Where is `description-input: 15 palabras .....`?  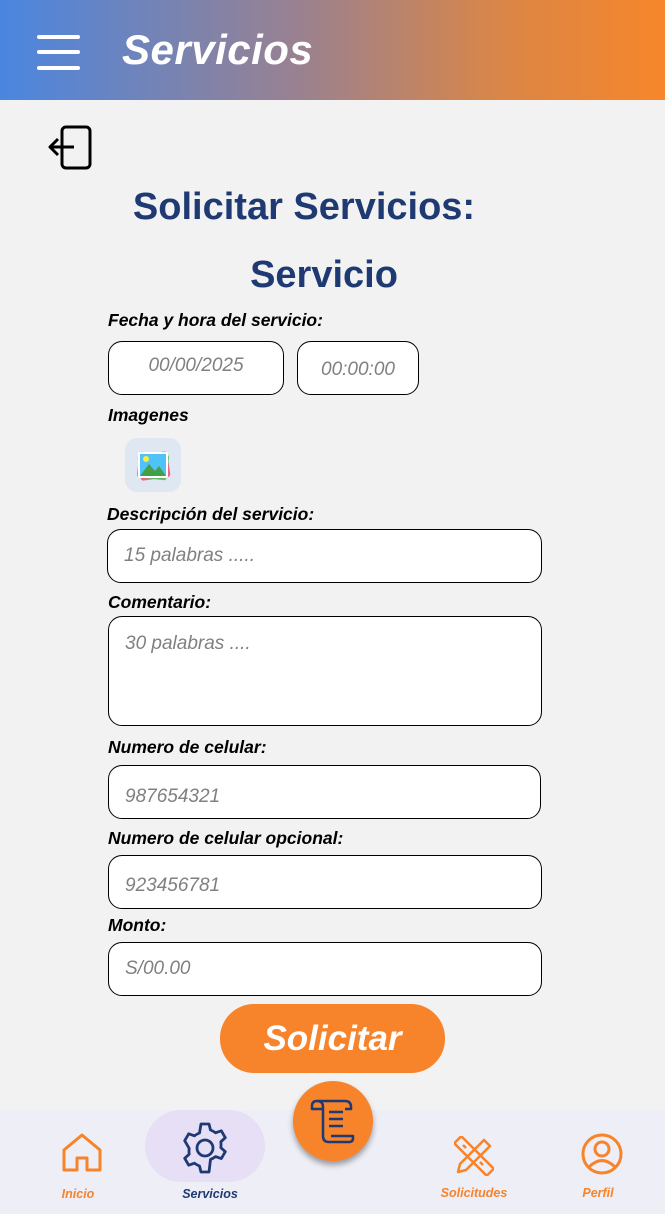
description-input: 15 palabras ..... is located at coordinates (324, 556).